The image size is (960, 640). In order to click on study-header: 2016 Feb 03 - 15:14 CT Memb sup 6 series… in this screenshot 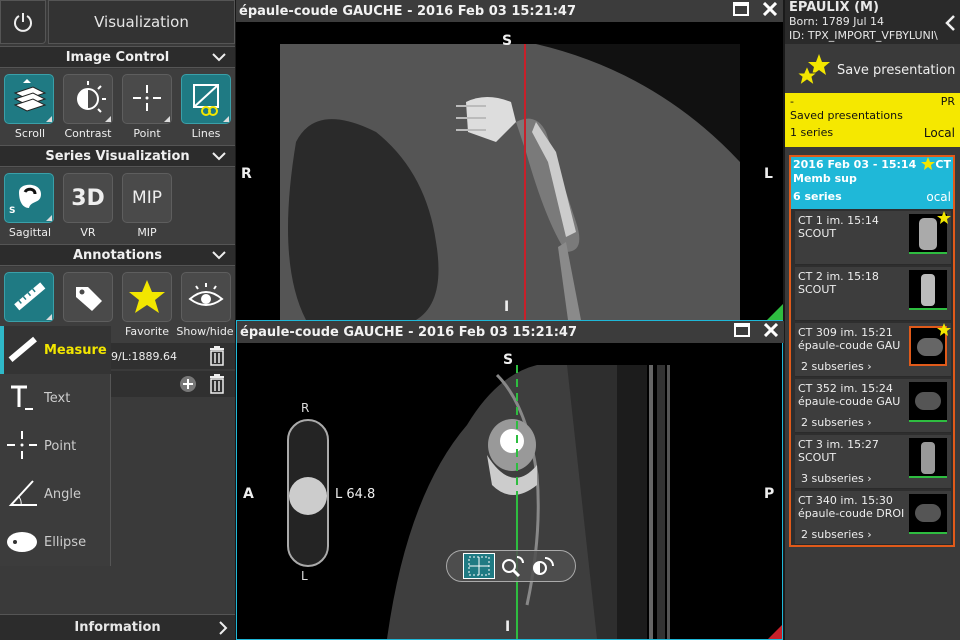, I will do `click(872, 183)`.